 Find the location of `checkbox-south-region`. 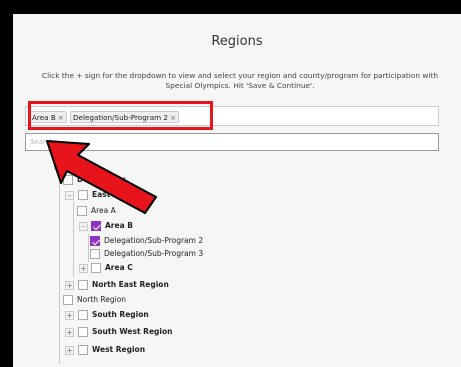

checkbox-south-region is located at coordinates (83, 315).